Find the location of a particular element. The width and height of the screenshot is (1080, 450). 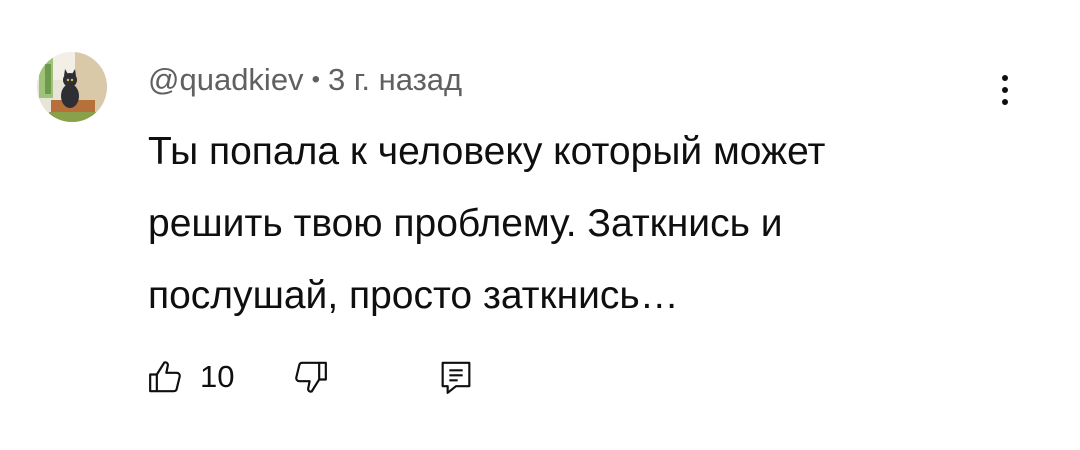

avatar is located at coordinates (72, 87).